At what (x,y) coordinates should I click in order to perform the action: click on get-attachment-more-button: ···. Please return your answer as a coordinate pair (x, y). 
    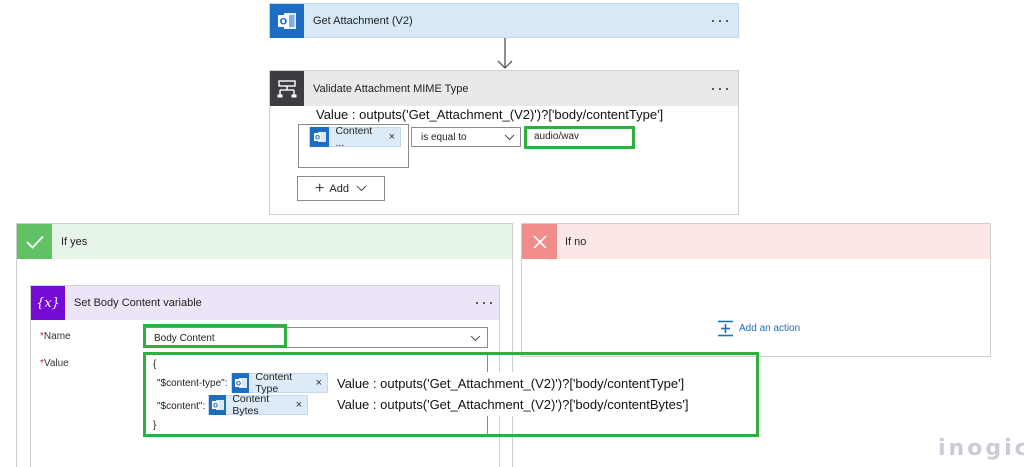
    Looking at the image, I should click on (720, 20).